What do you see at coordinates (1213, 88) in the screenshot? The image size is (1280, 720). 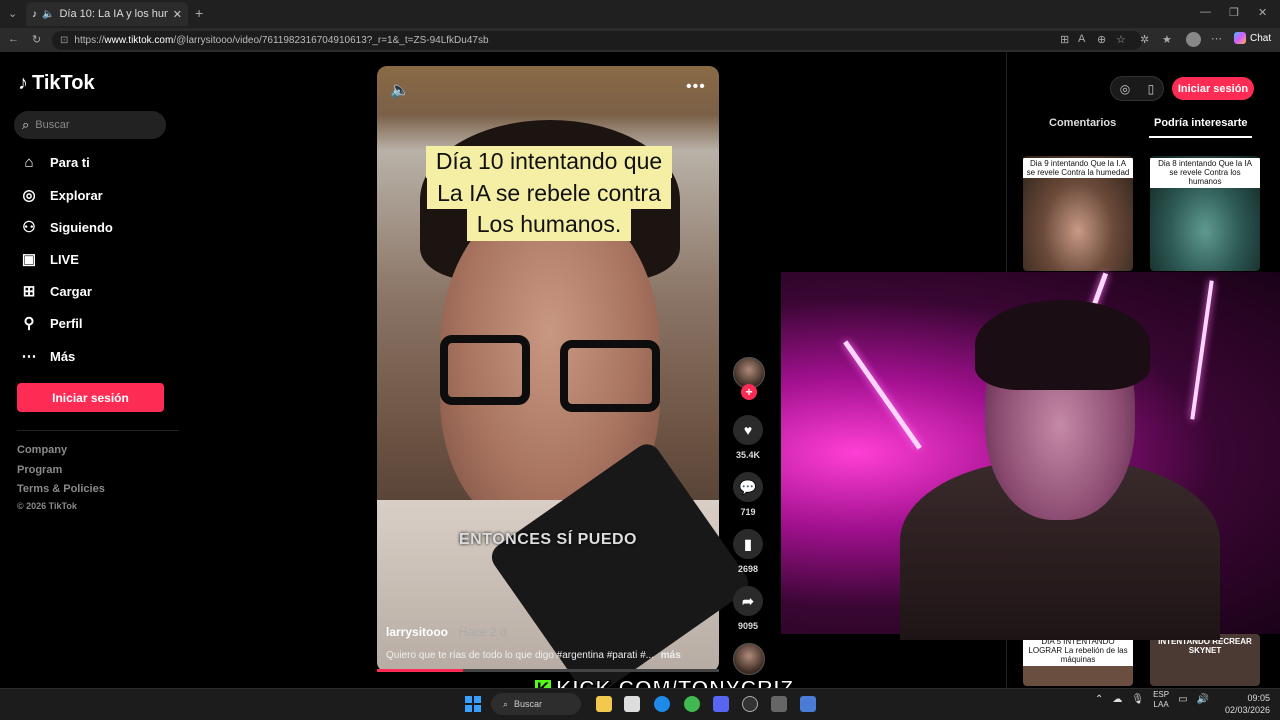 I see `login-button-header: Iniciar sesión` at bounding box center [1213, 88].